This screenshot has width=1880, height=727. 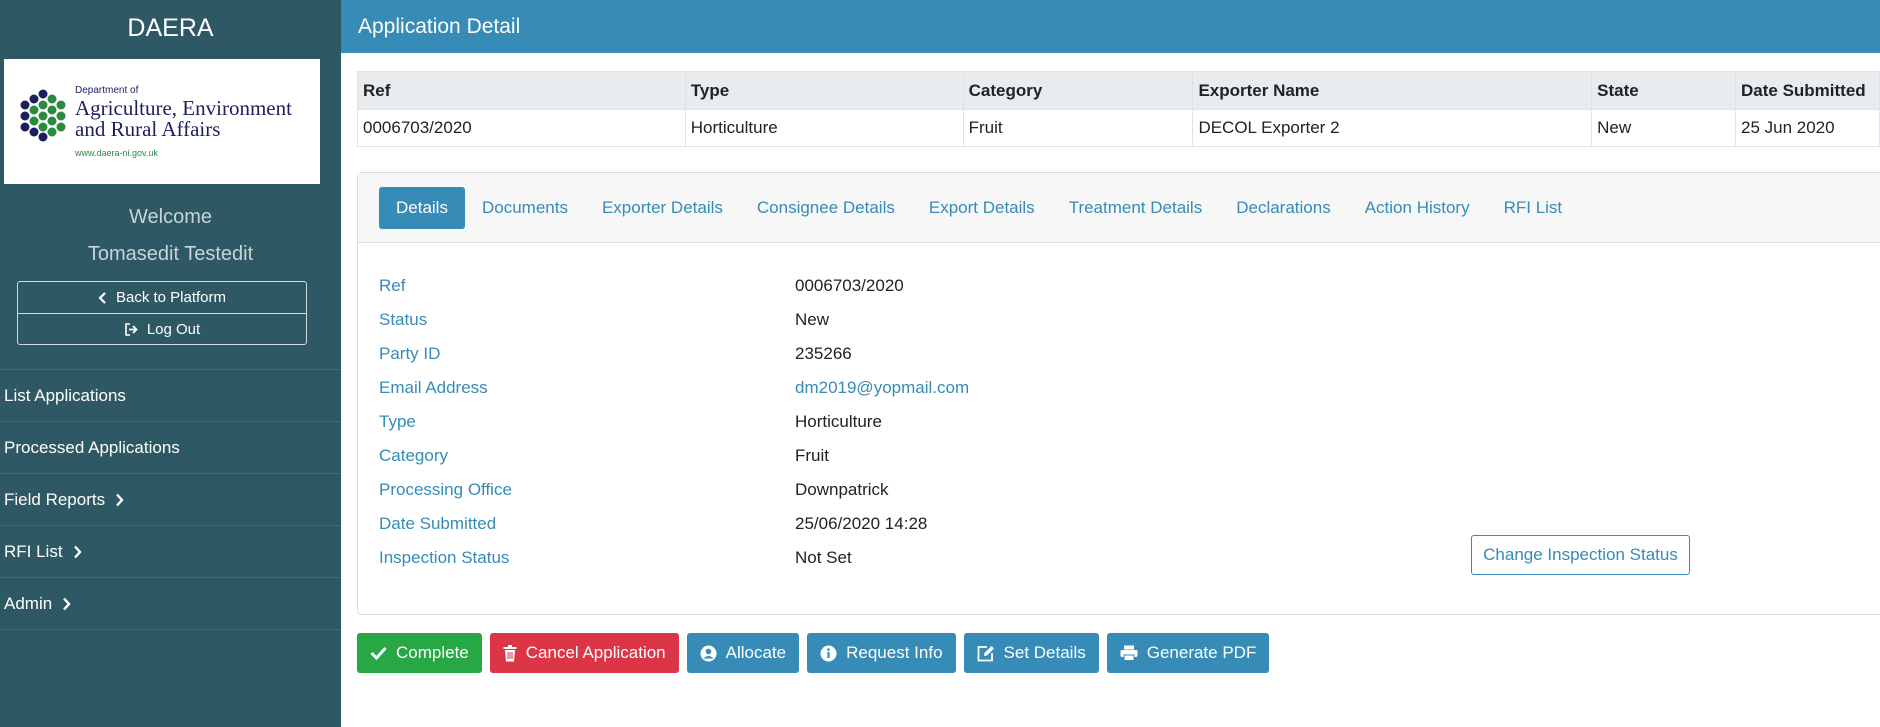 I want to click on log-out-label: Log Out, so click(x=173, y=329).